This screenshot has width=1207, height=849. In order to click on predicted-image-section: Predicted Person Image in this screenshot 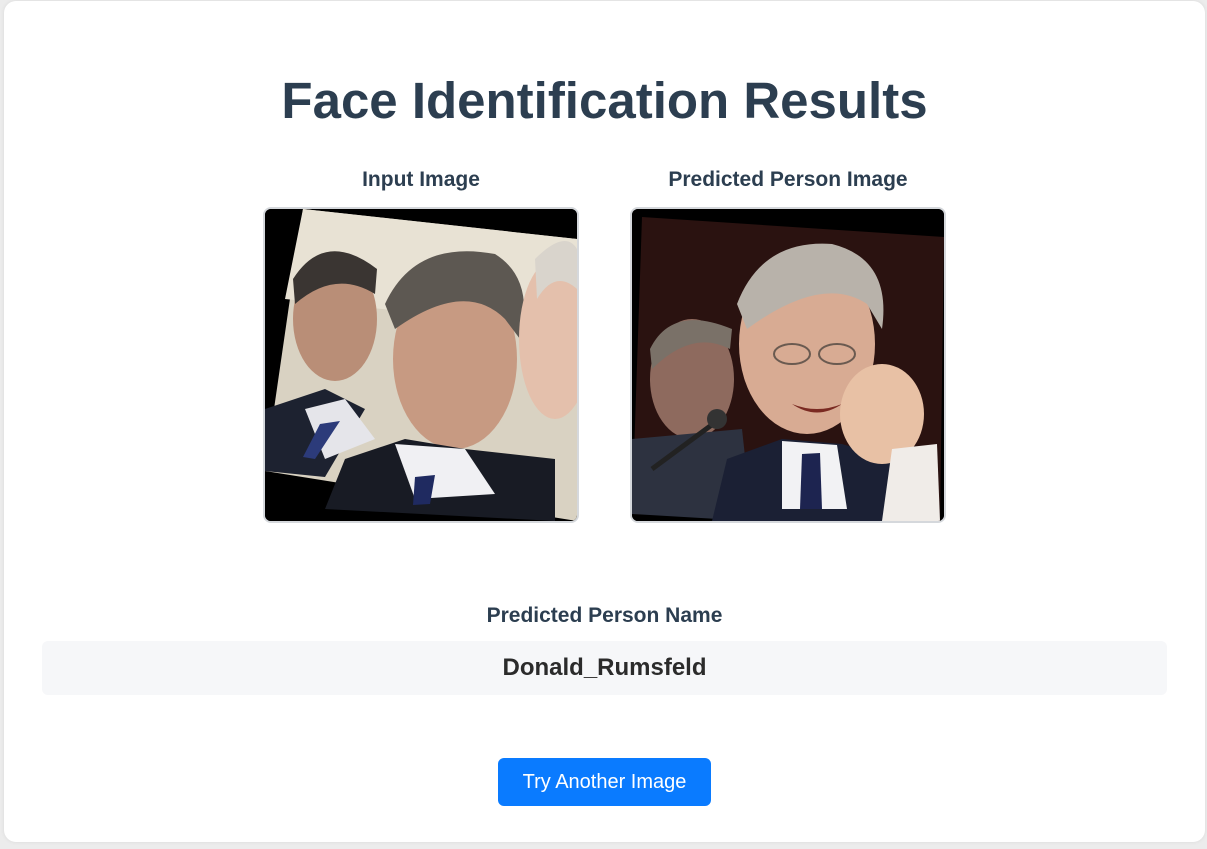, I will do `click(788, 344)`.